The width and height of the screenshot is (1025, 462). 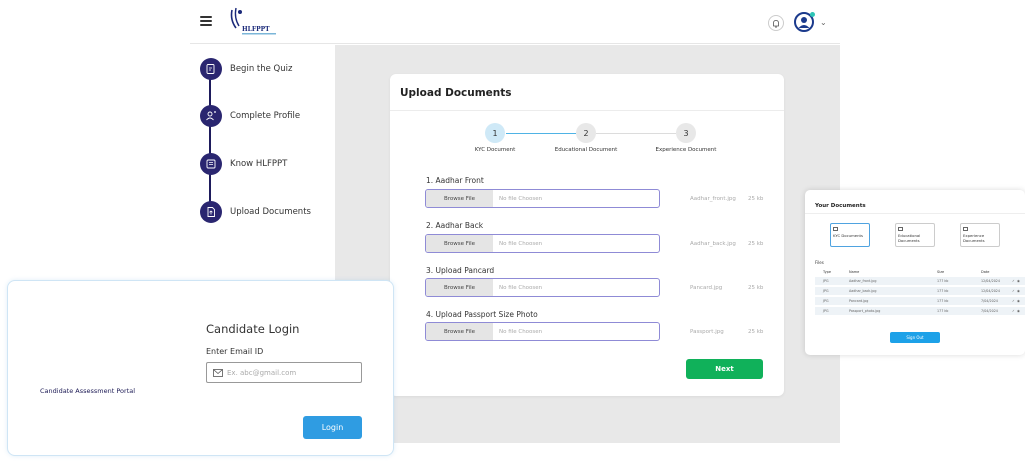 I want to click on user-avatar-icon, so click(x=804, y=22).